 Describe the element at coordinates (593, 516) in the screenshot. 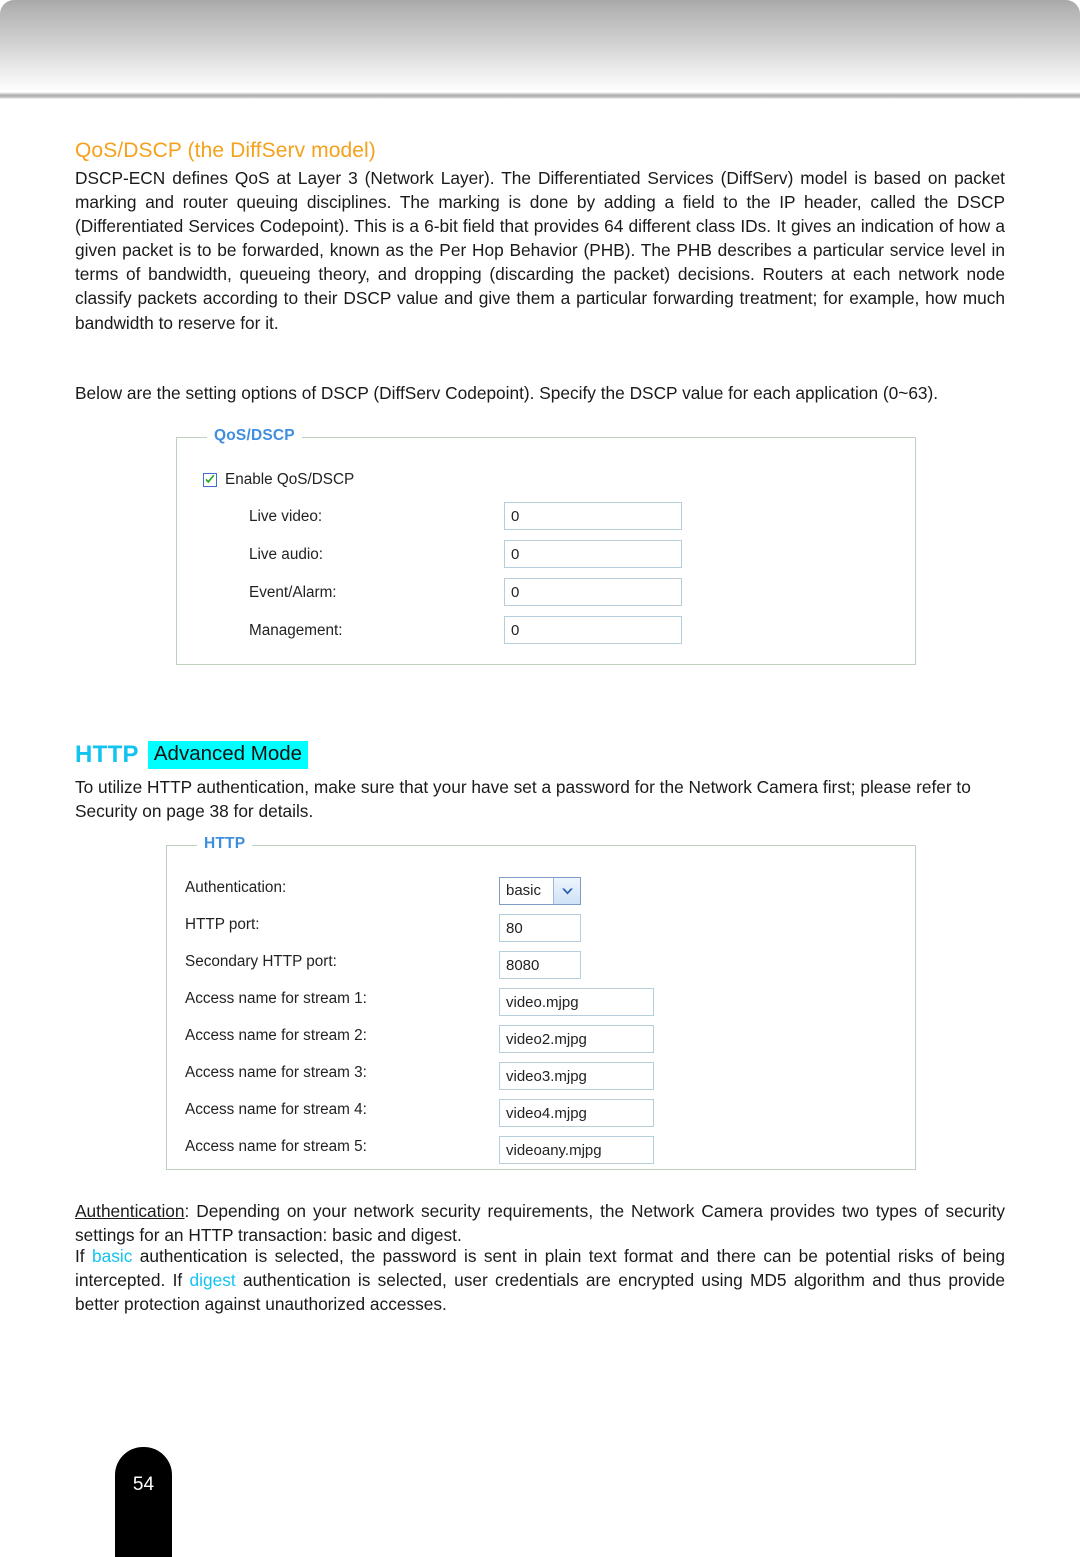

I see `qos-input-live-video` at that location.